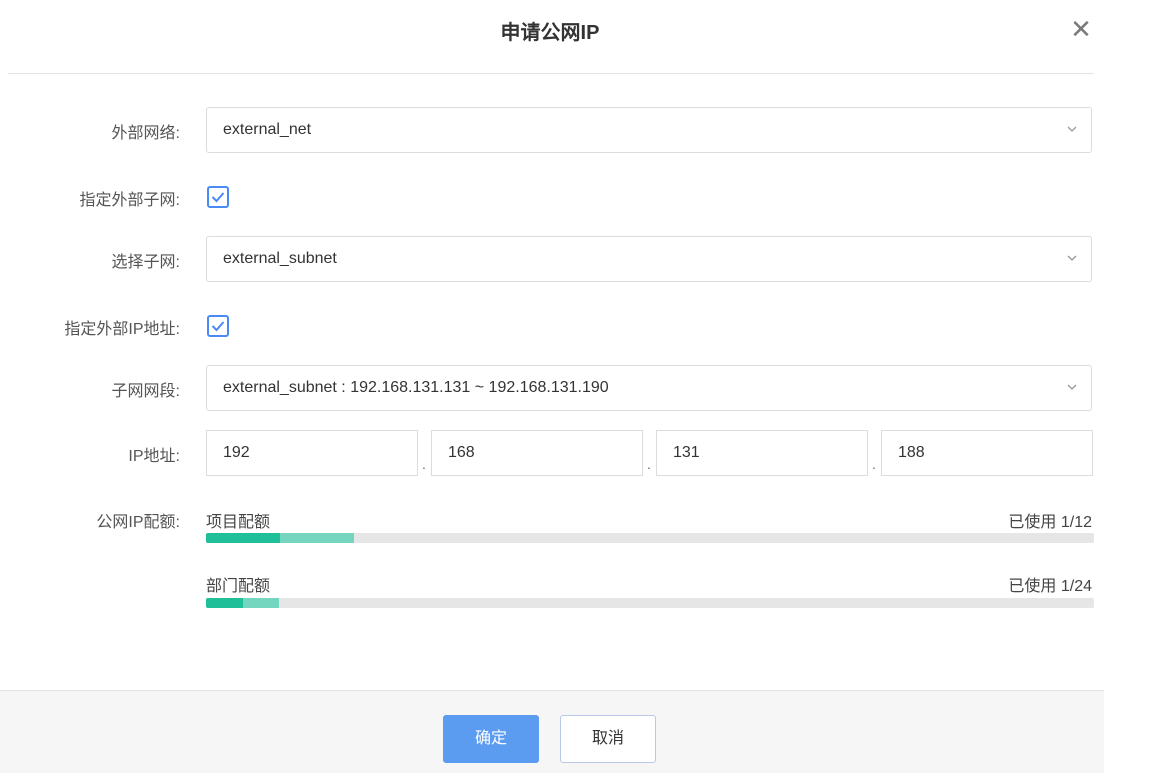 Image resolution: width=1152 pixels, height=773 pixels. Describe the element at coordinates (122, 329) in the screenshot. I see `specify-ip-label: 指定外部IP地址:` at that location.